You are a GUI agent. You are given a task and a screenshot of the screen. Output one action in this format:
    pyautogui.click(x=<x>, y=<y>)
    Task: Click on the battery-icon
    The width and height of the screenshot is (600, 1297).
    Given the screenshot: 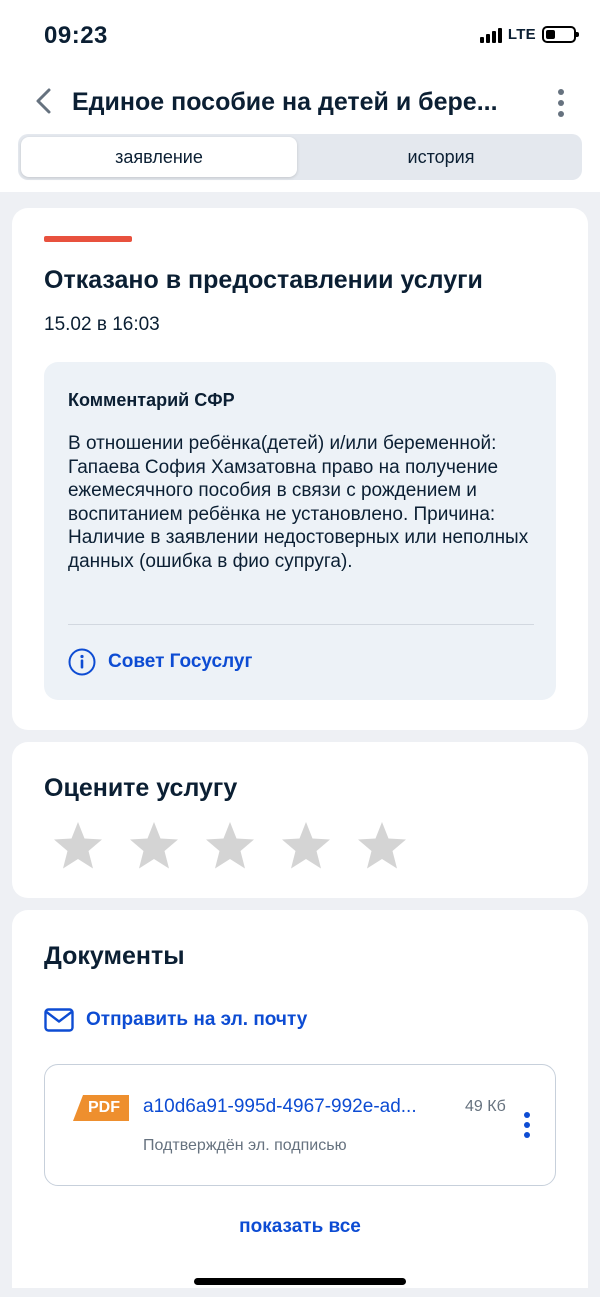 What is the action you would take?
    pyautogui.click(x=560, y=34)
    